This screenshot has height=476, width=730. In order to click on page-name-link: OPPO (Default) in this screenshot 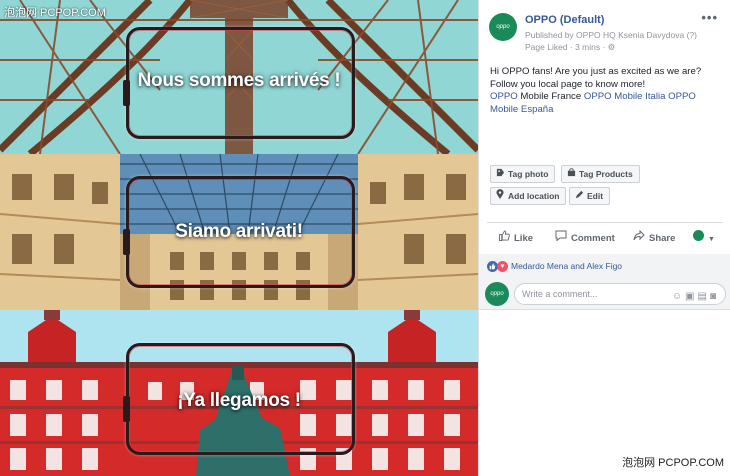, I will do `click(564, 20)`.